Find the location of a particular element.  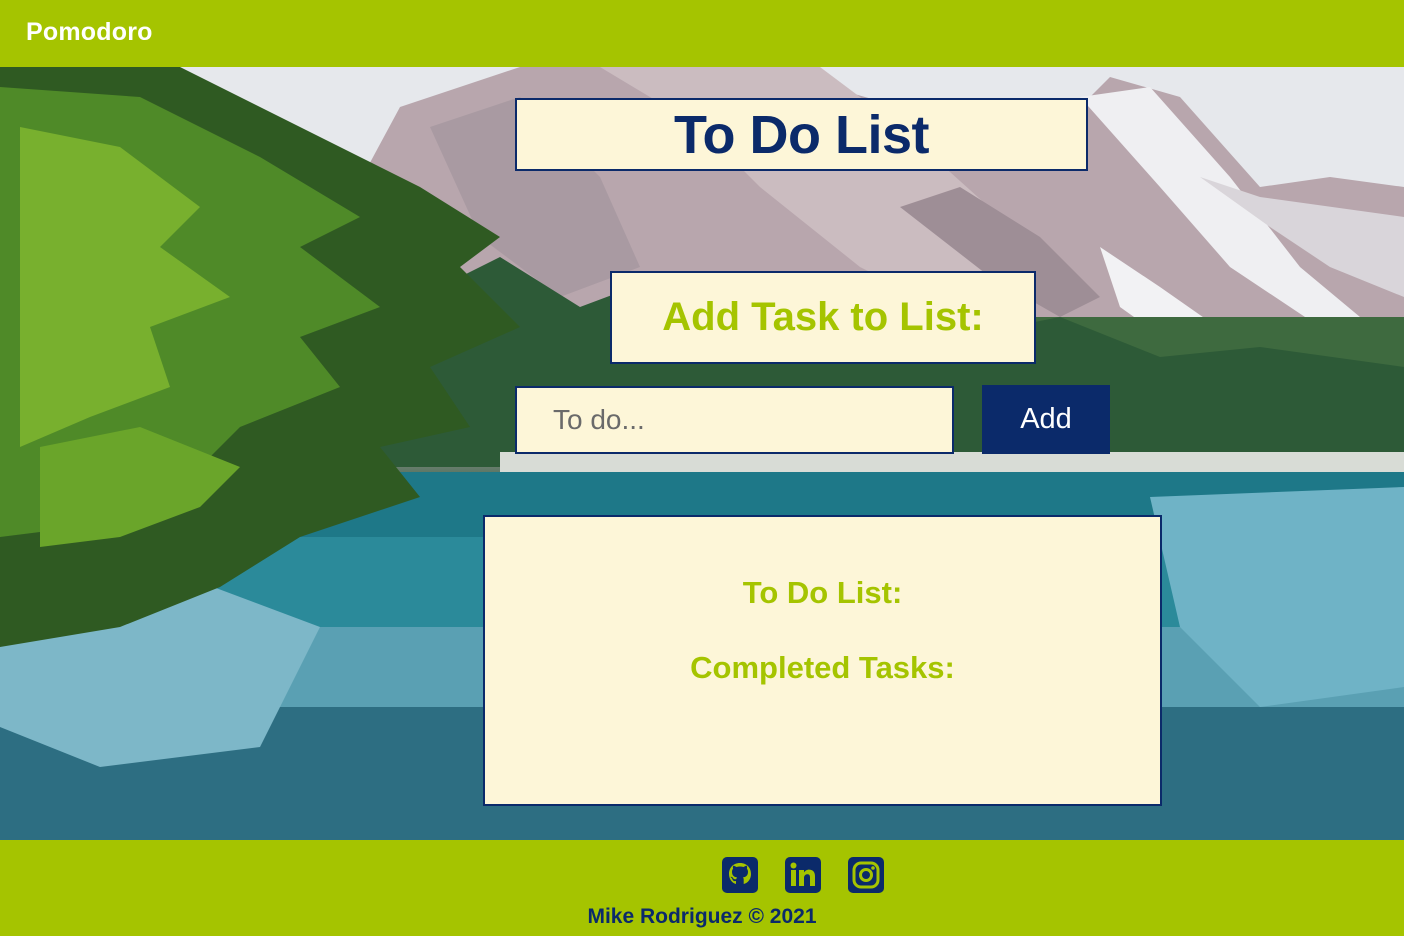

add-task-banner: Add Task to List: is located at coordinates (823, 317).